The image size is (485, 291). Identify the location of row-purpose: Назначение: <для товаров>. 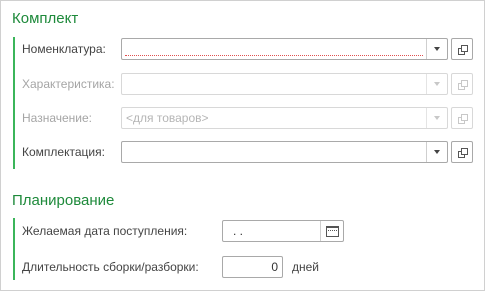
(247, 118).